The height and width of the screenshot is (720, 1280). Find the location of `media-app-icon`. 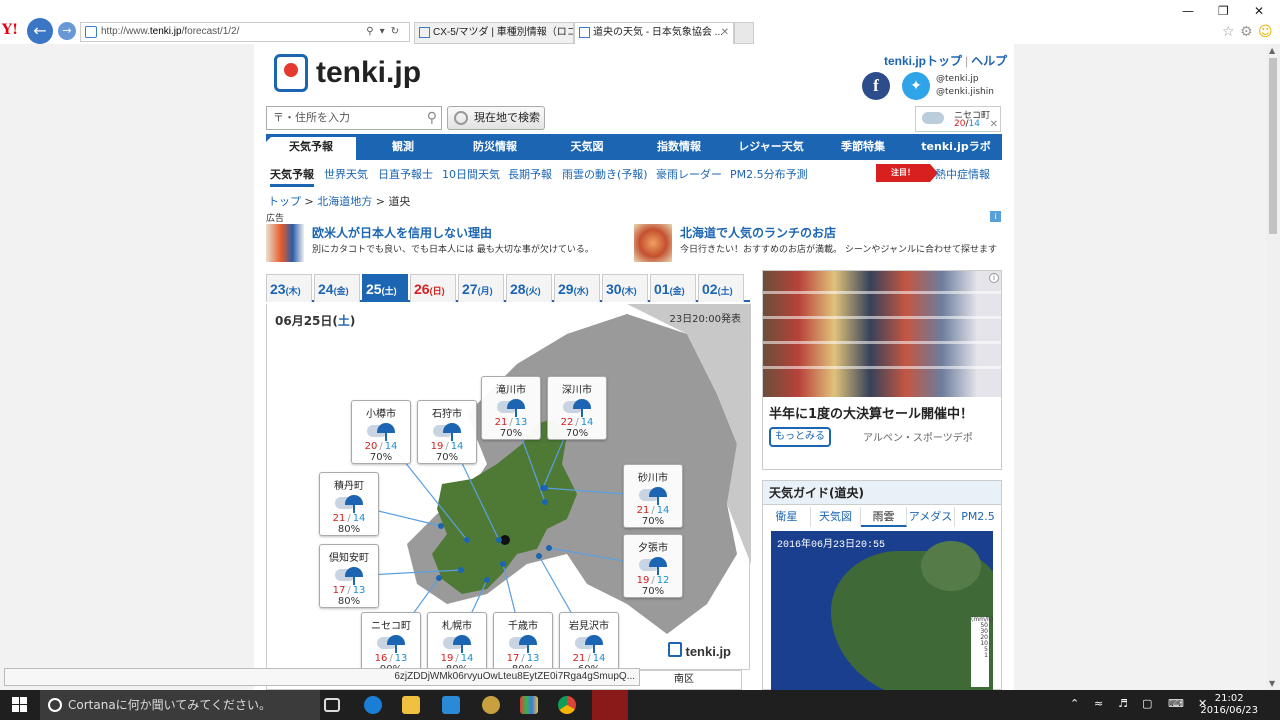

media-app-icon is located at coordinates (529, 705).